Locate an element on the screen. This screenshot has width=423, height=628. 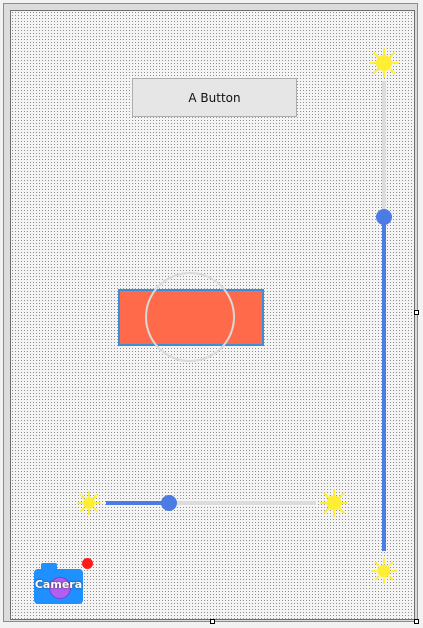
horizontal-slider-thumb is located at coordinates (169, 503).